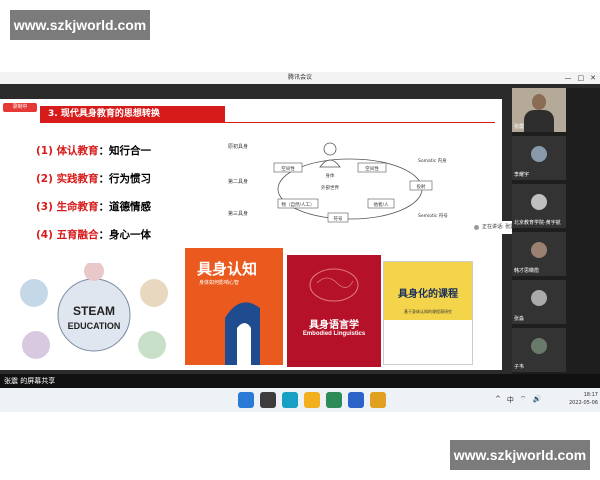  I want to click on svg-text: Semiotic 符号, so click(433, 215).